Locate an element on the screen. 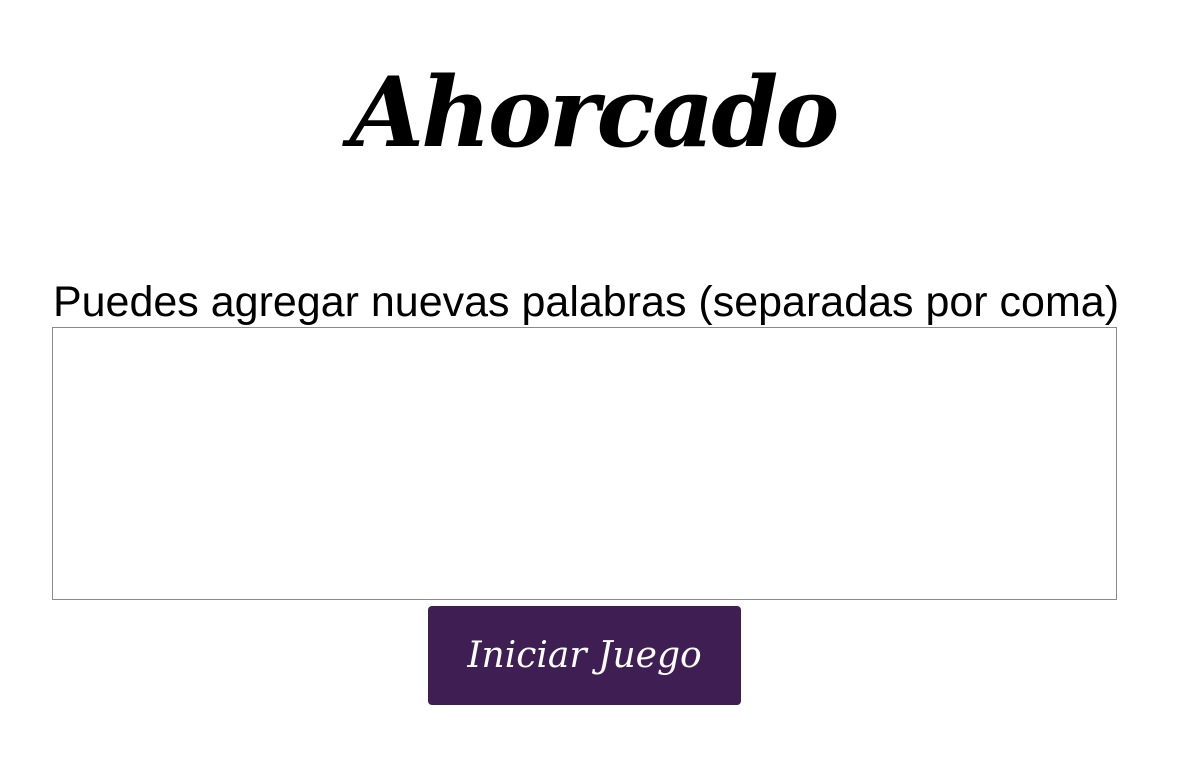  start-game-button: Iniciar Juego is located at coordinates (584, 655).